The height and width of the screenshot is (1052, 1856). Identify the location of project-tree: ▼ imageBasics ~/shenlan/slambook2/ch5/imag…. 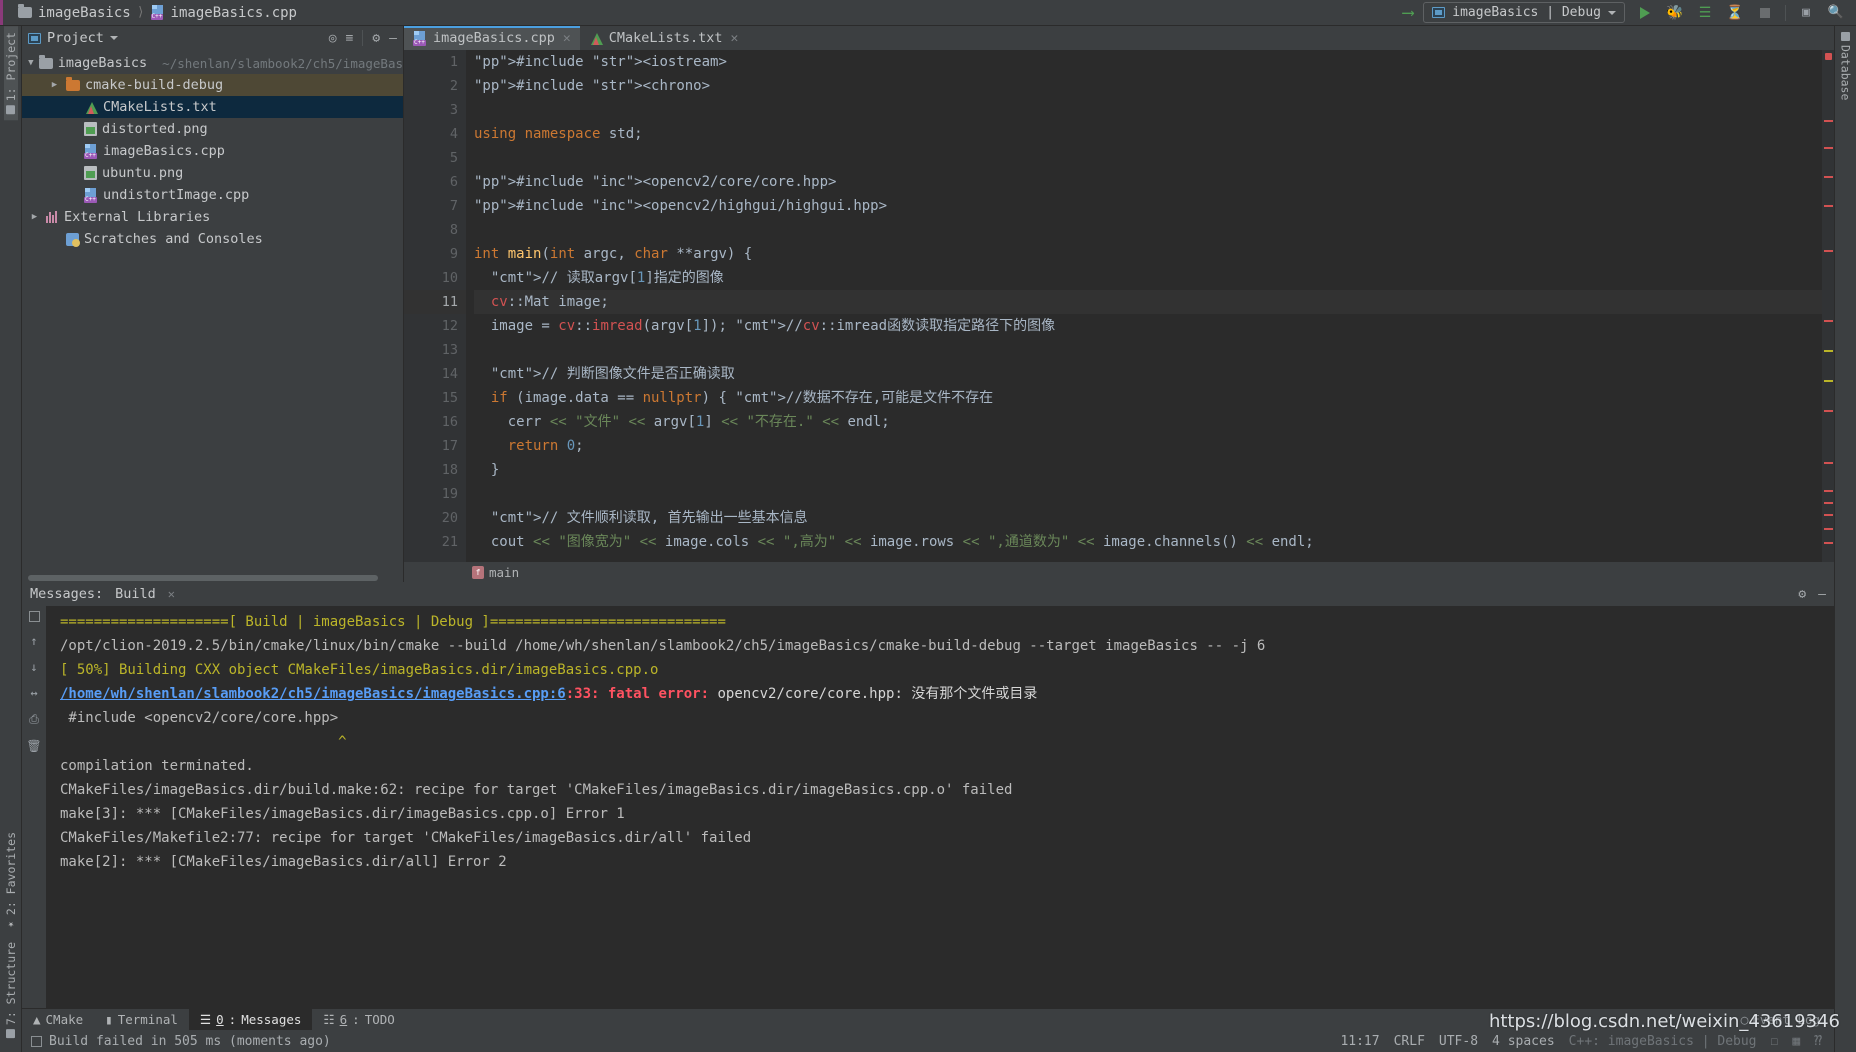
(212, 311).